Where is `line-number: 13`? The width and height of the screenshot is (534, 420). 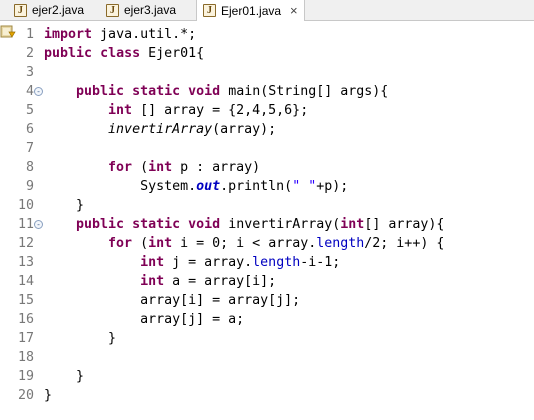
line-number: 13 is located at coordinates (25, 262).